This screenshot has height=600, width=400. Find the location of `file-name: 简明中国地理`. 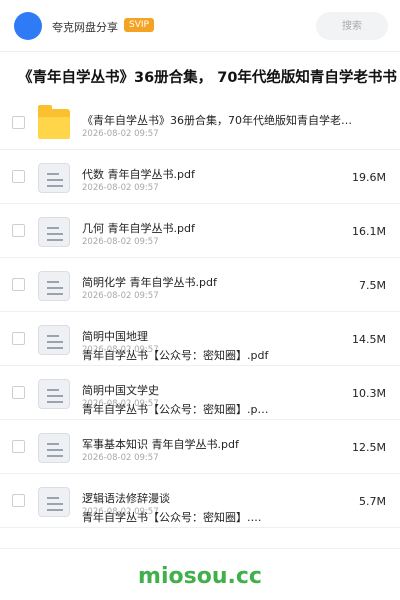

file-name: 简明中国地理 is located at coordinates (115, 336).